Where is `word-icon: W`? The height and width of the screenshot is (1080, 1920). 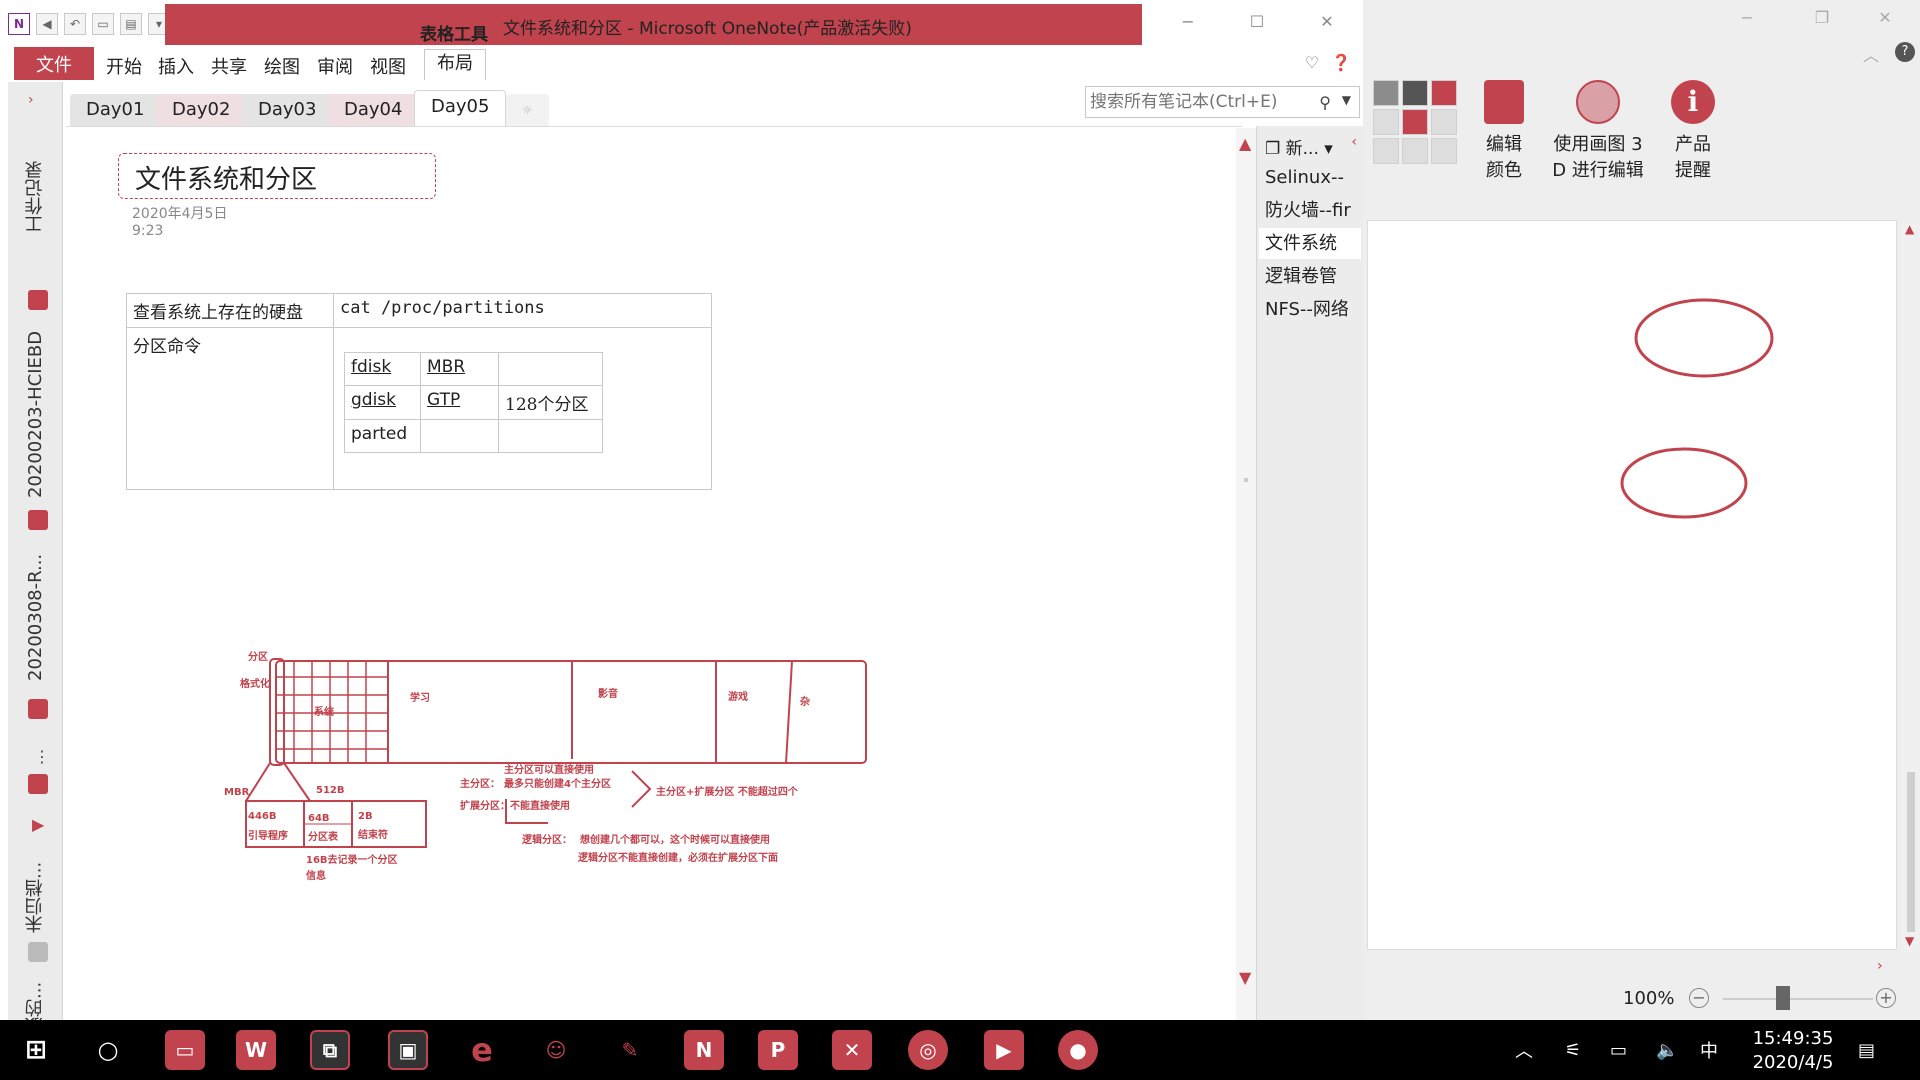
word-icon: W is located at coordinates (256, 1050).